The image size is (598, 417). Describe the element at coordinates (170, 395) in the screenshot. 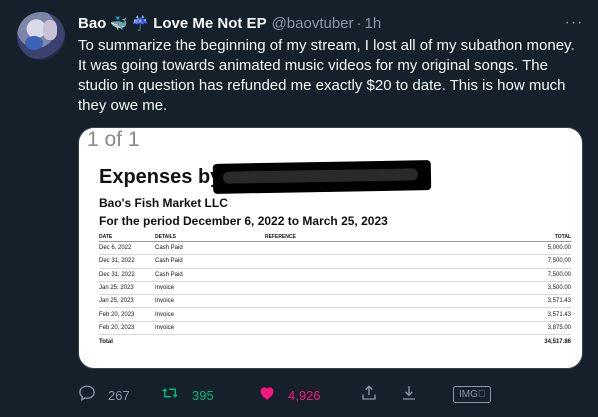

I see `retweet-icon` at that location.